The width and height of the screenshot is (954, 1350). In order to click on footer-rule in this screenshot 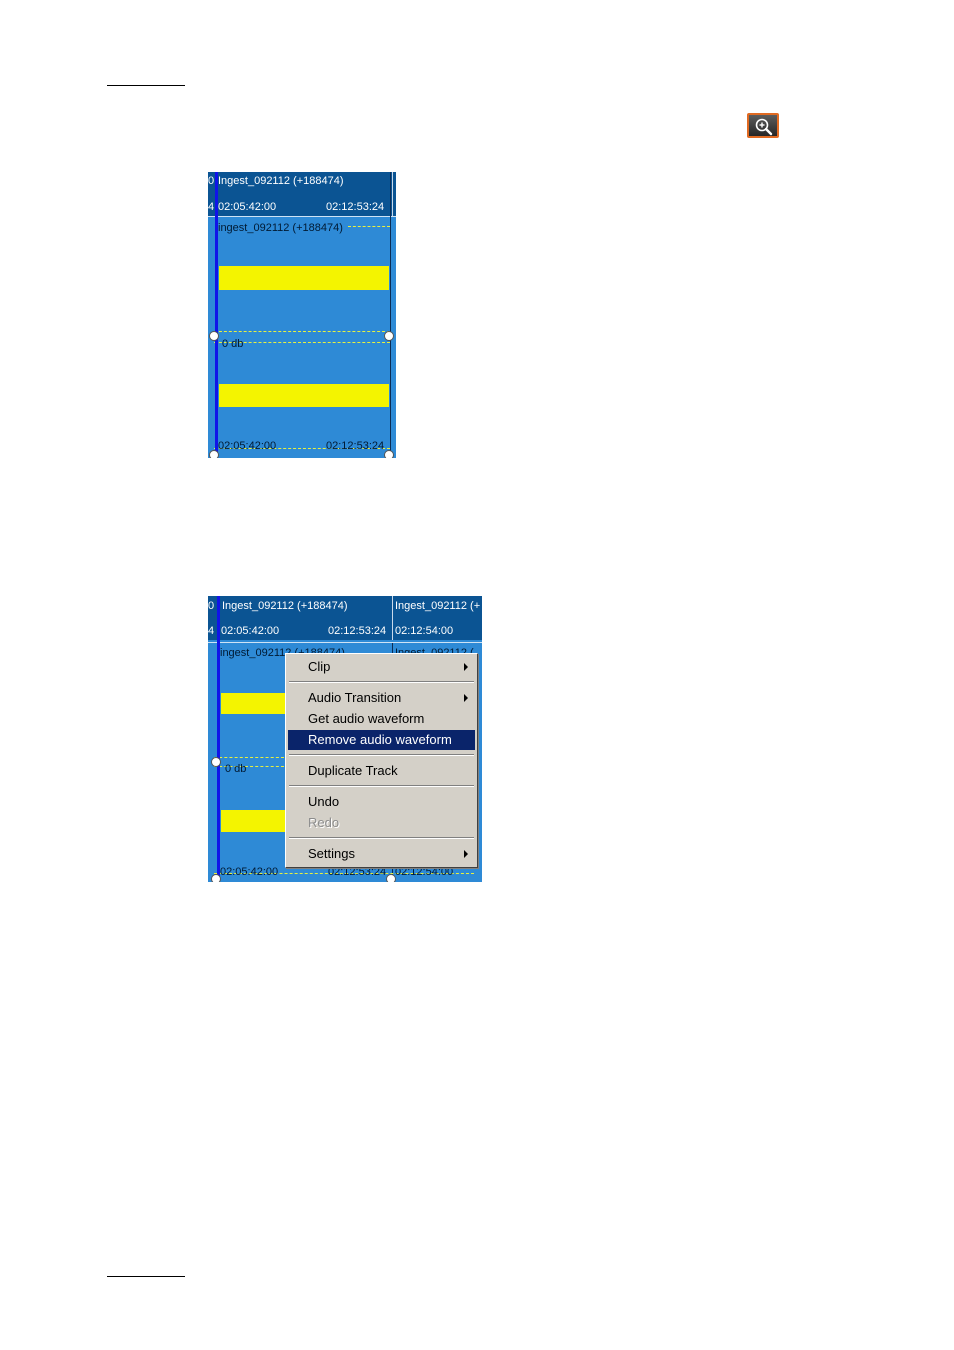, I will do `click(146, 1276)`.